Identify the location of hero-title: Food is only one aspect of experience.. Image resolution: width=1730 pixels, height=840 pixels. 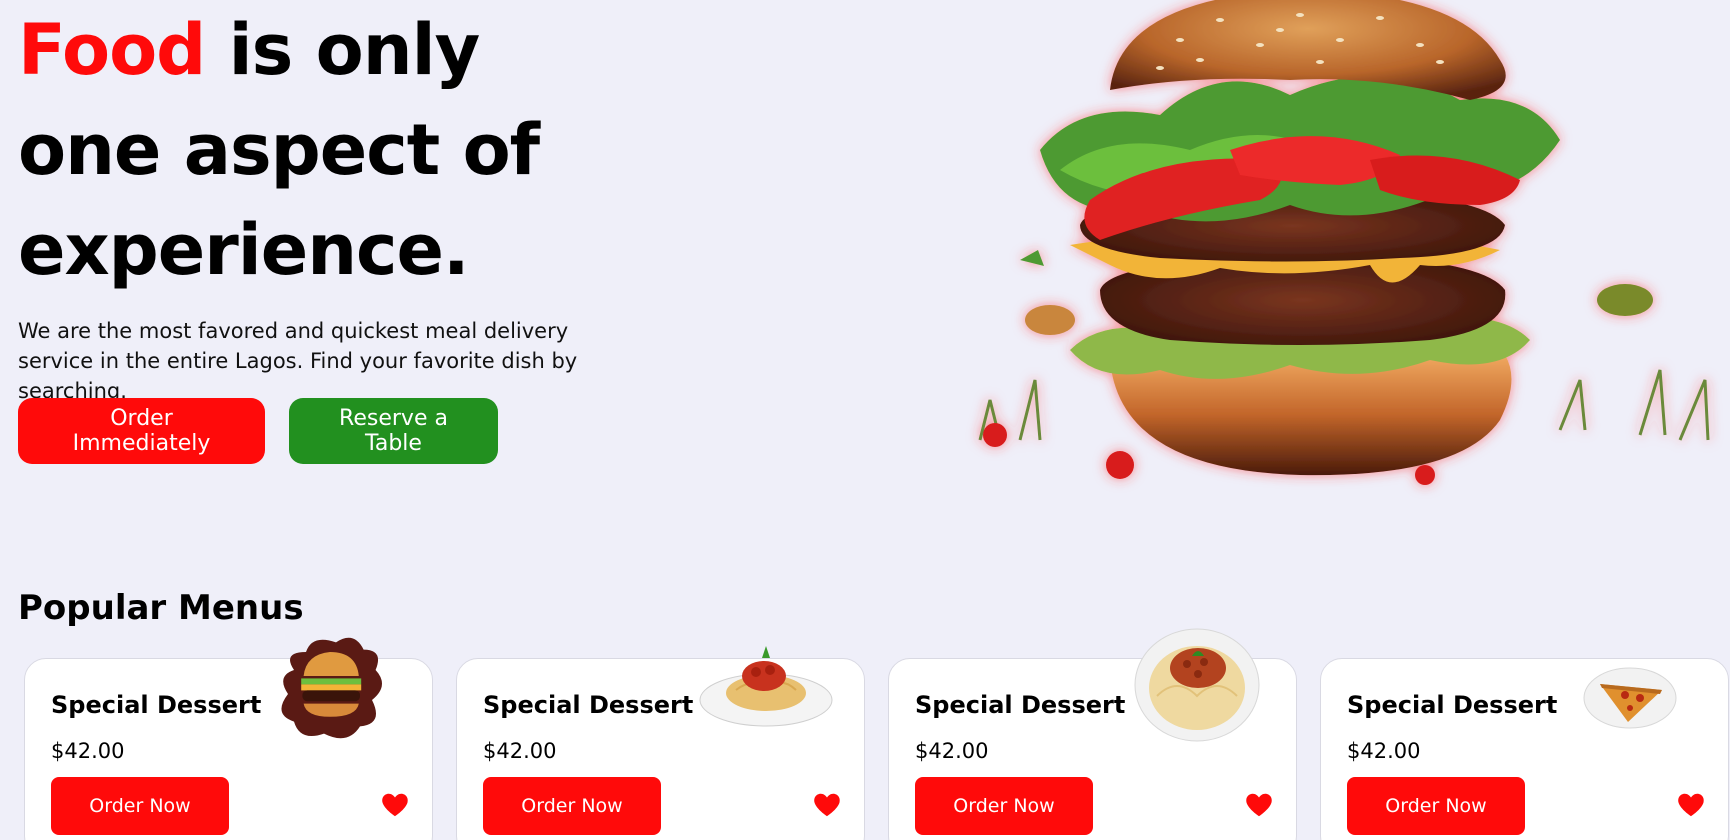
(318, 150).